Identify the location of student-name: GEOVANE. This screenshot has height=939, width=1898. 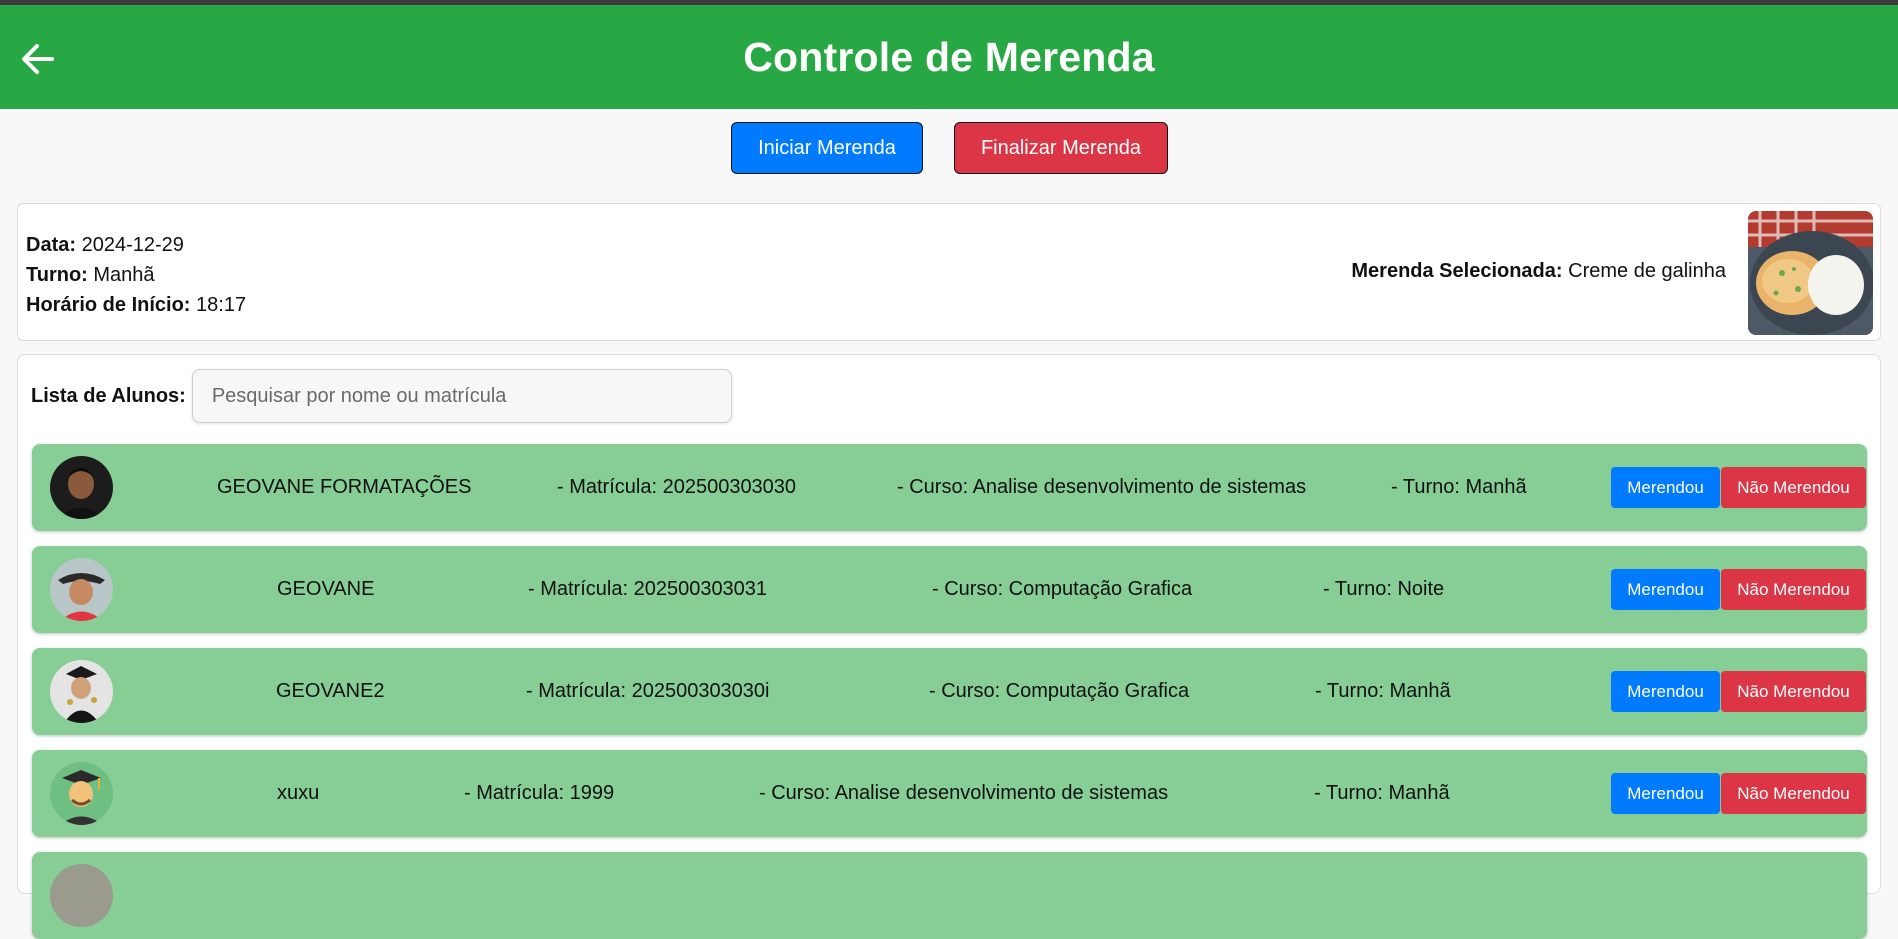
(326, 589).